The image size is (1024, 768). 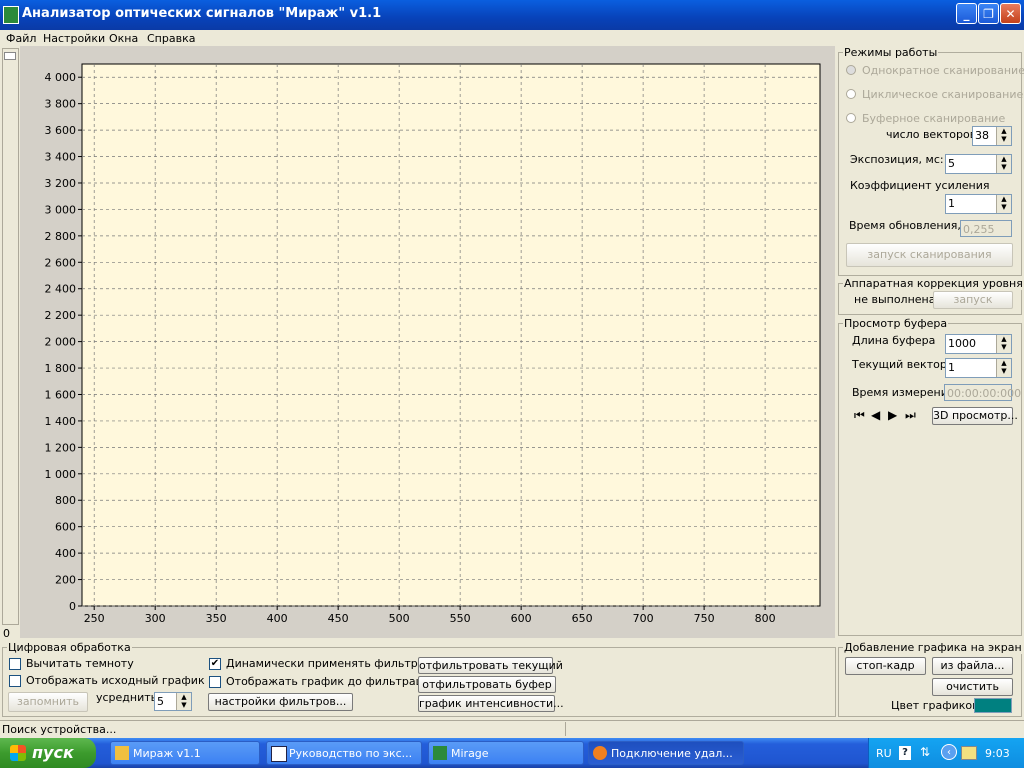 What do you see at coordinates (61, 394) in the screenshot?
I see `y-tick-label: 1 600` at bounding box center [61, 394].